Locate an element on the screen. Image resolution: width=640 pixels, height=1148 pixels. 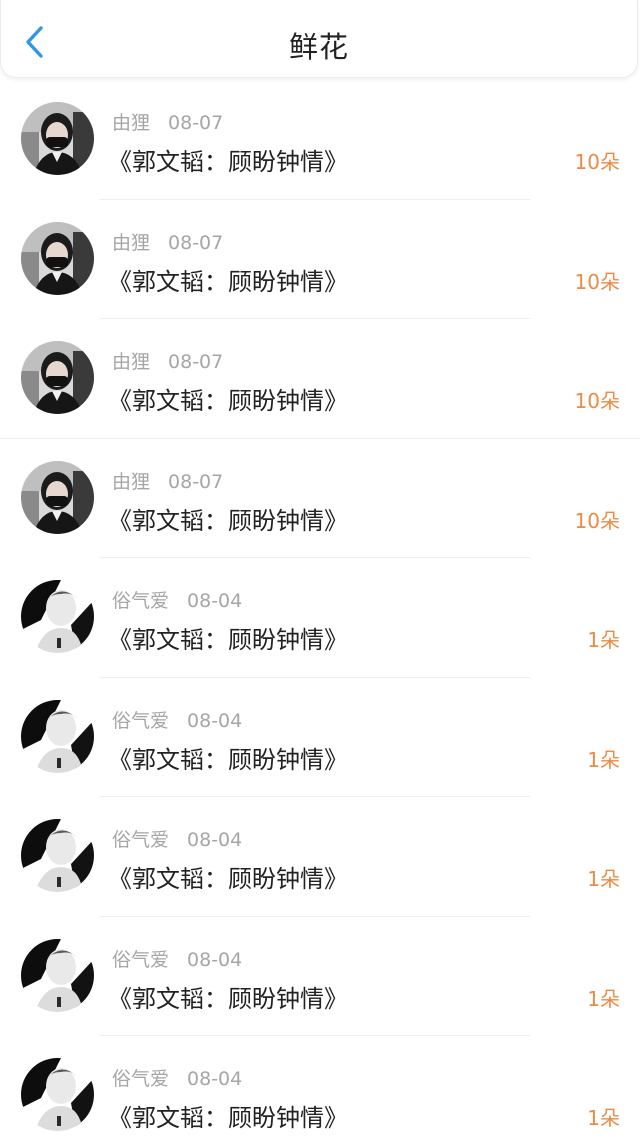
page-title: 鲜花 is located at coordinates (318, 47).